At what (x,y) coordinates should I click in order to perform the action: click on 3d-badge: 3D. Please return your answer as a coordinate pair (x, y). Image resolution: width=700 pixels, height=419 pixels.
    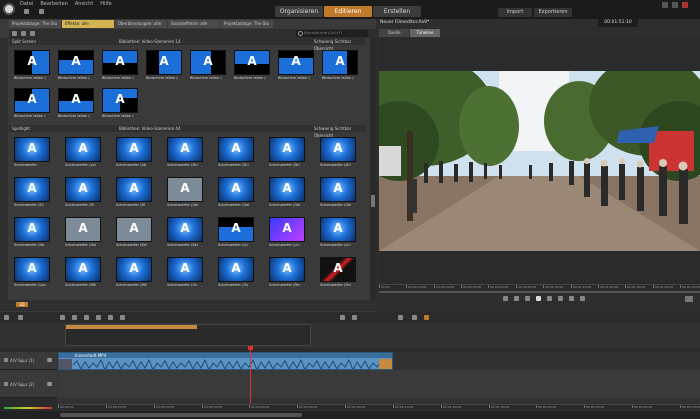
    Looking at the image, I should click on (22, 304).